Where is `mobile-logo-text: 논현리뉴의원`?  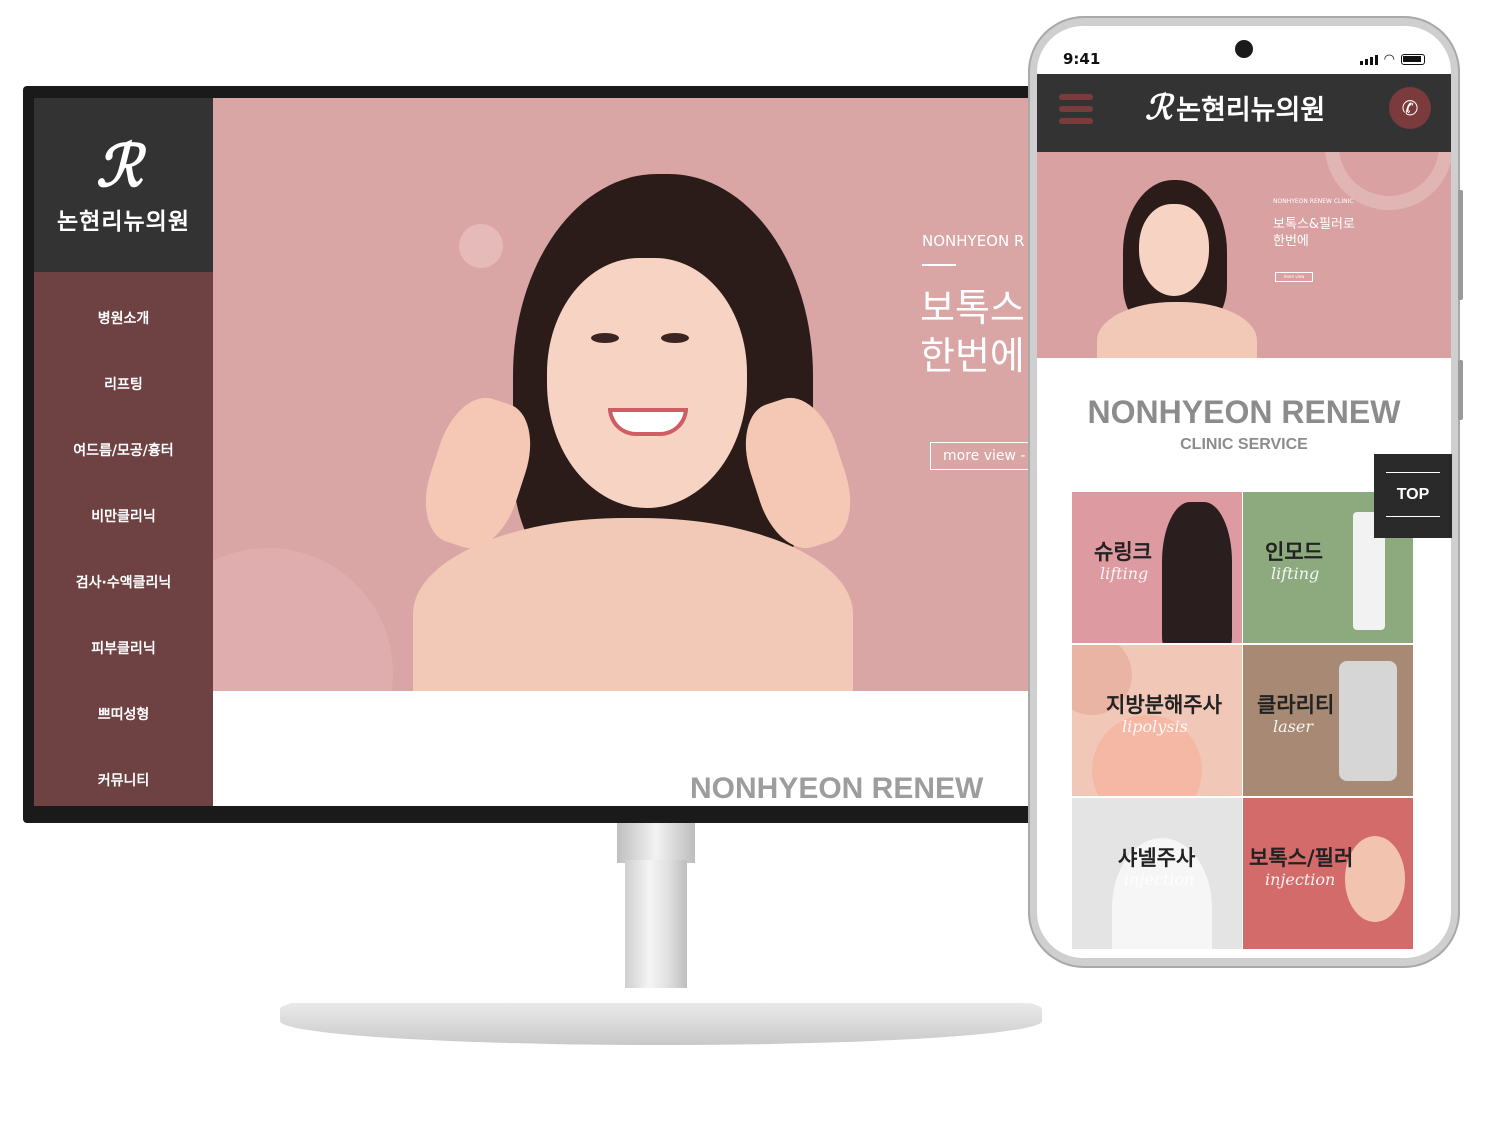 mobile-logo-text: 논현리뉴의원 is located at coordinates (1251, 110).